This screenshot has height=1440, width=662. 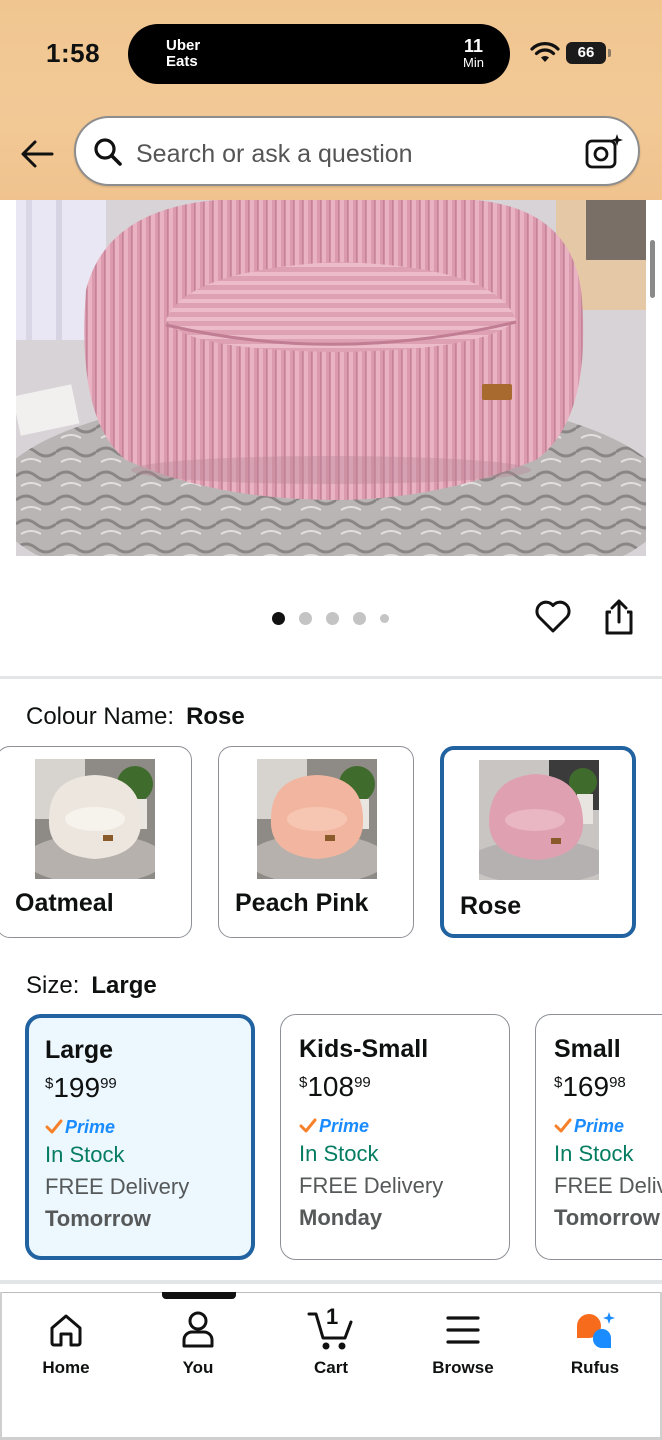 I want to click on nav-item-browse: Browse, so click(x=463, y=1342).